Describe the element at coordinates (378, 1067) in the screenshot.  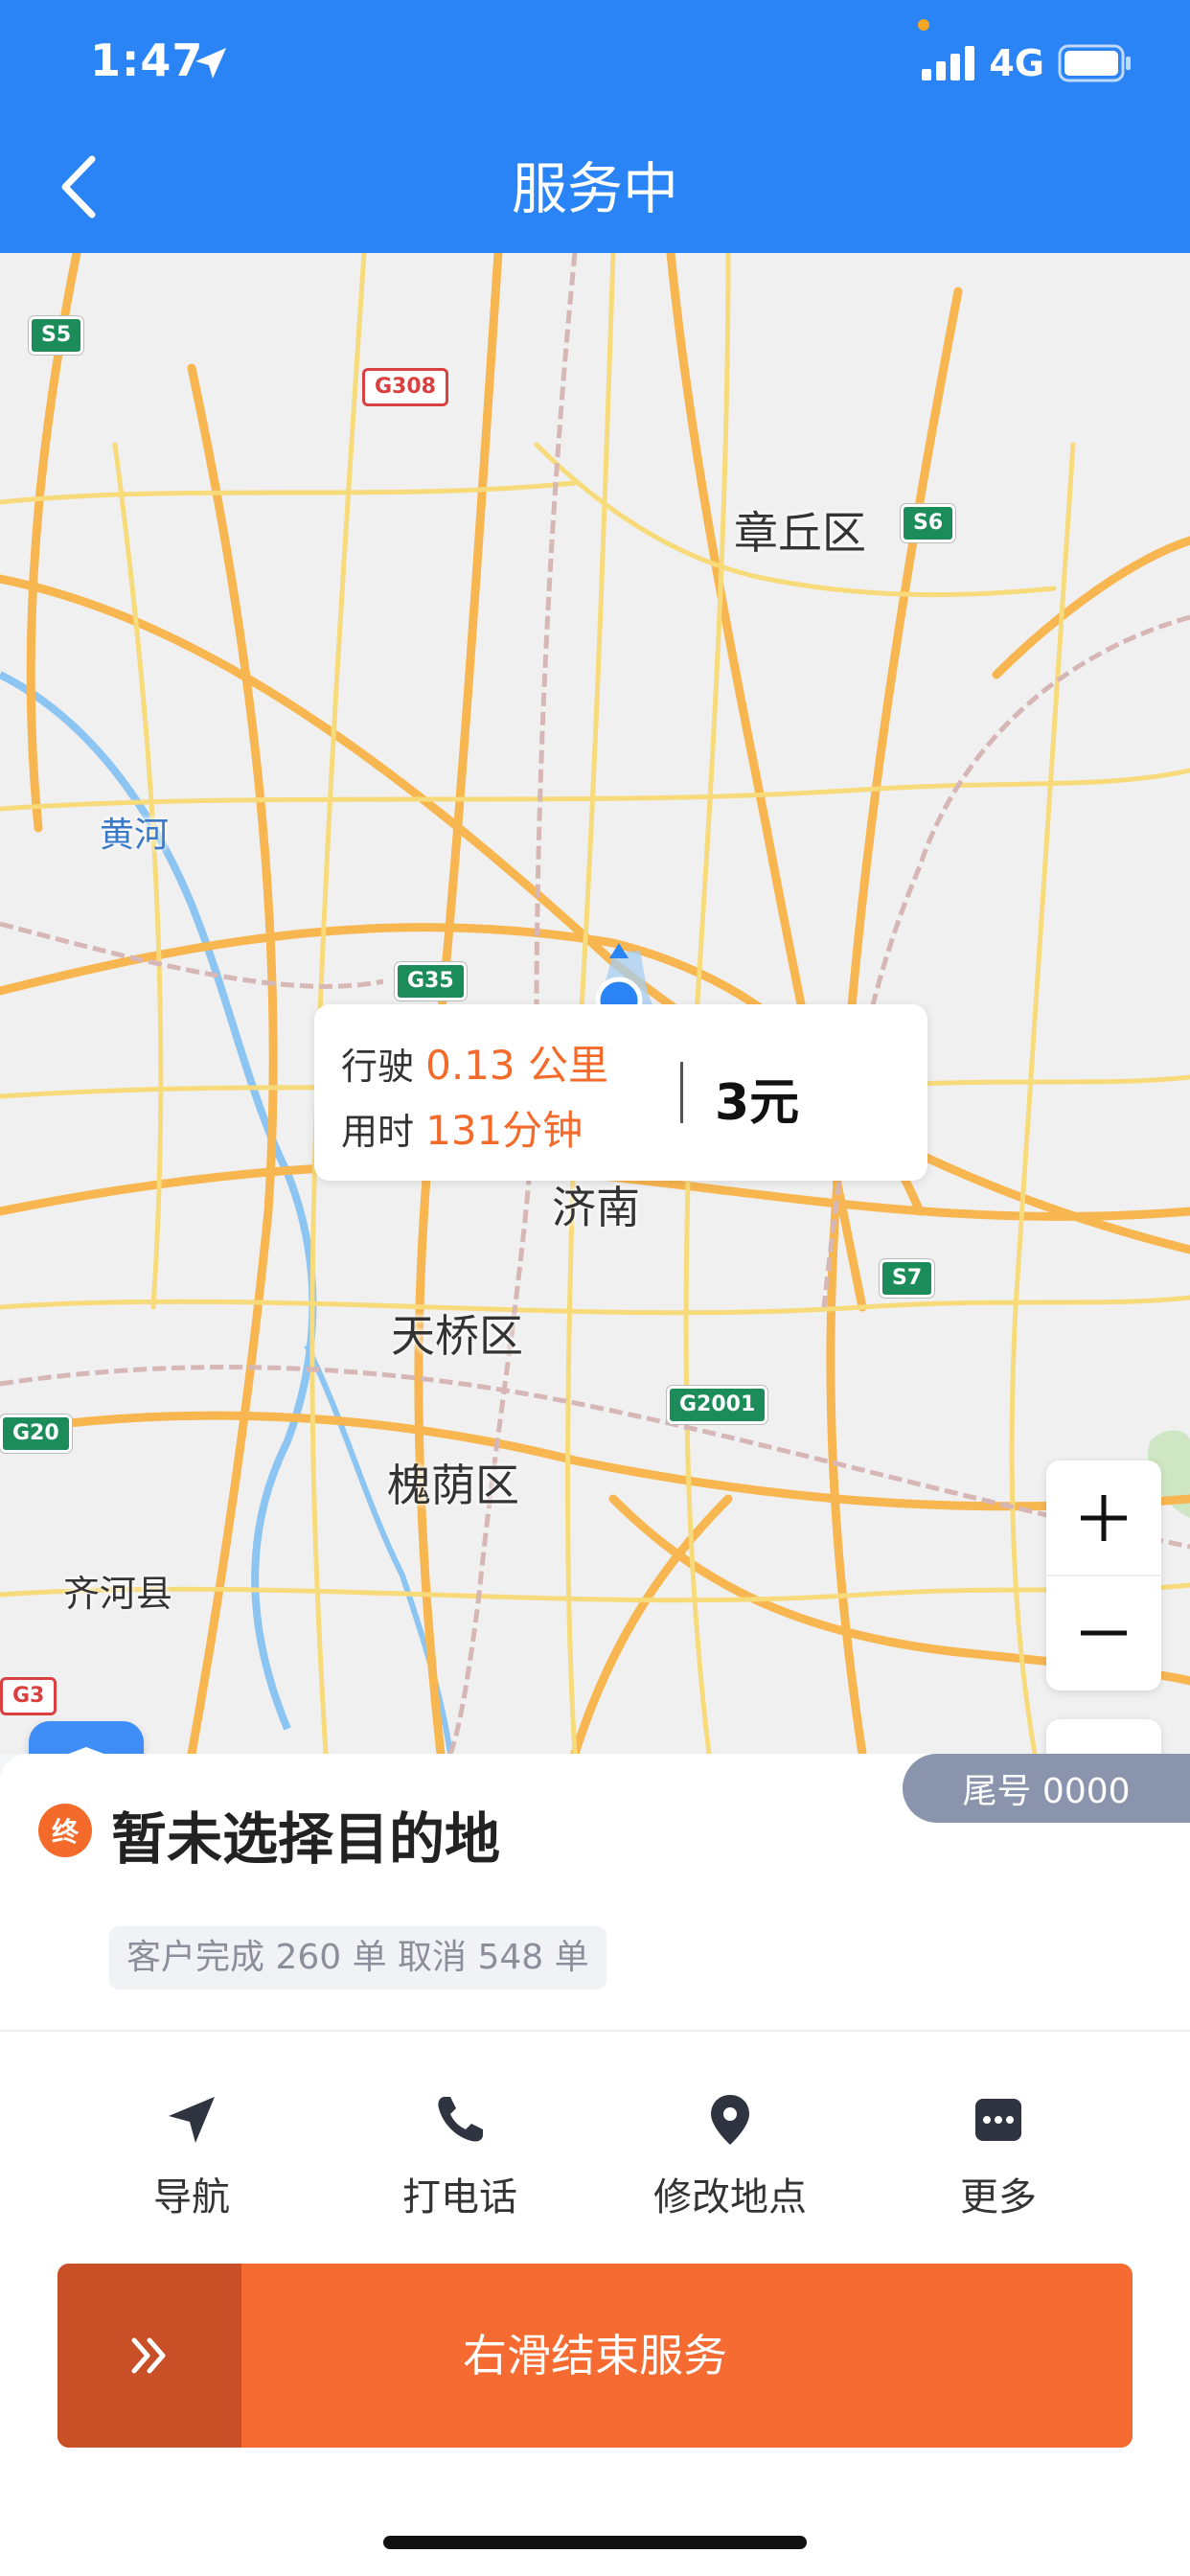
I see `distance-label: 行驶` at that location.